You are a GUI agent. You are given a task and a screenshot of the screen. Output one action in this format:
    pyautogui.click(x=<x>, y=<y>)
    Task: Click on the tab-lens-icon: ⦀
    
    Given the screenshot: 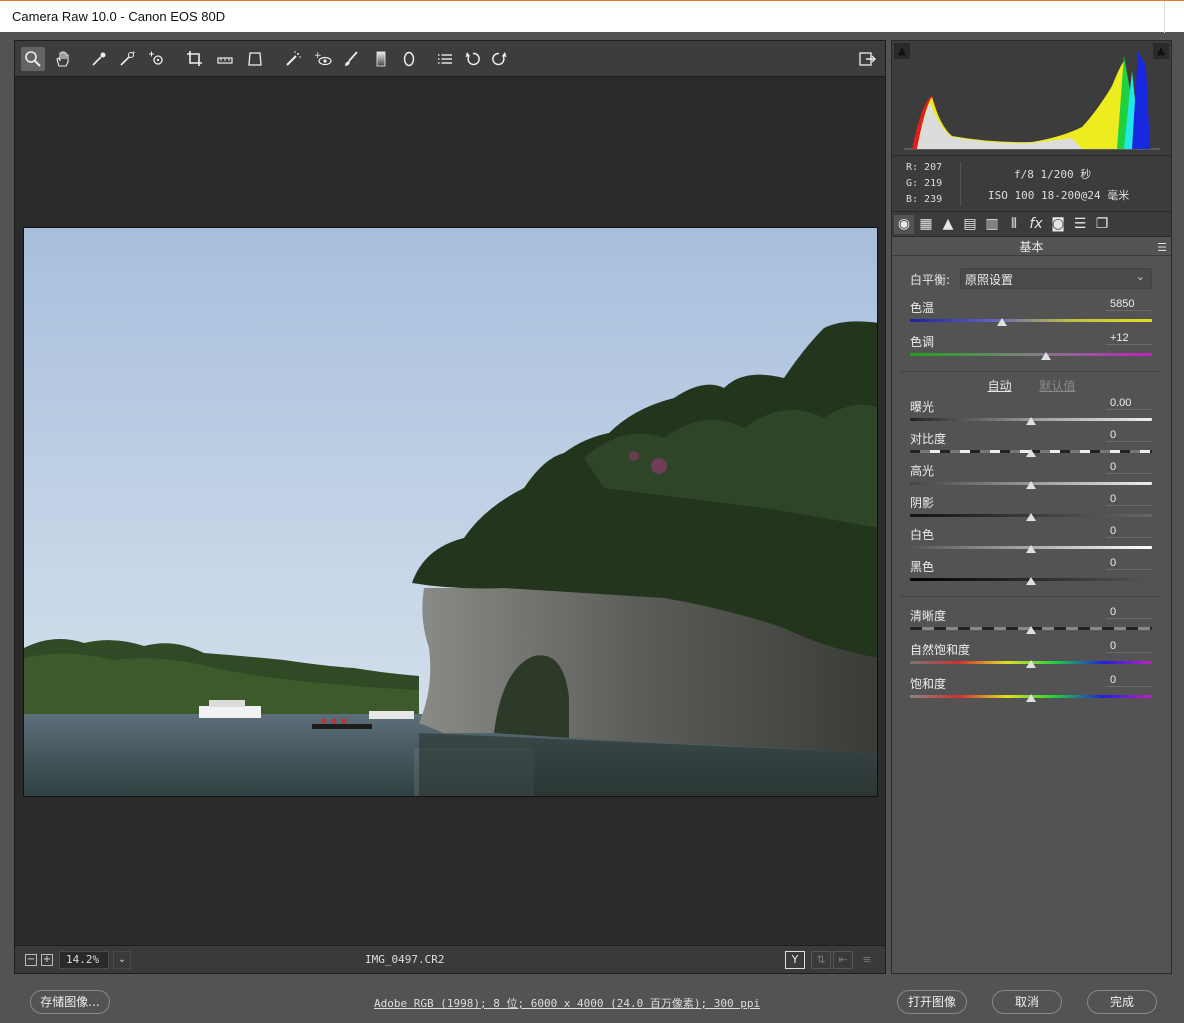 What is the action you would take?
    pyautogui.click(x=1014, y=224)
    